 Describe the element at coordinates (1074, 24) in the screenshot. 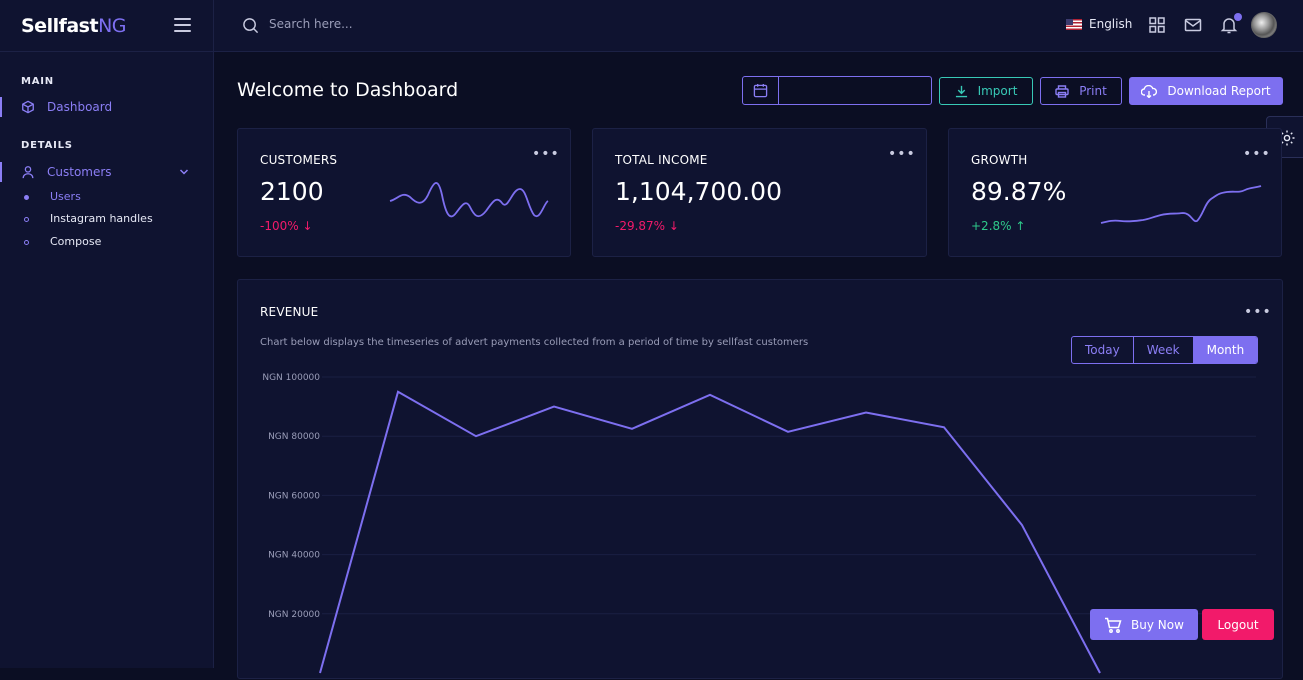

I see `us-flag-icon` at that location.